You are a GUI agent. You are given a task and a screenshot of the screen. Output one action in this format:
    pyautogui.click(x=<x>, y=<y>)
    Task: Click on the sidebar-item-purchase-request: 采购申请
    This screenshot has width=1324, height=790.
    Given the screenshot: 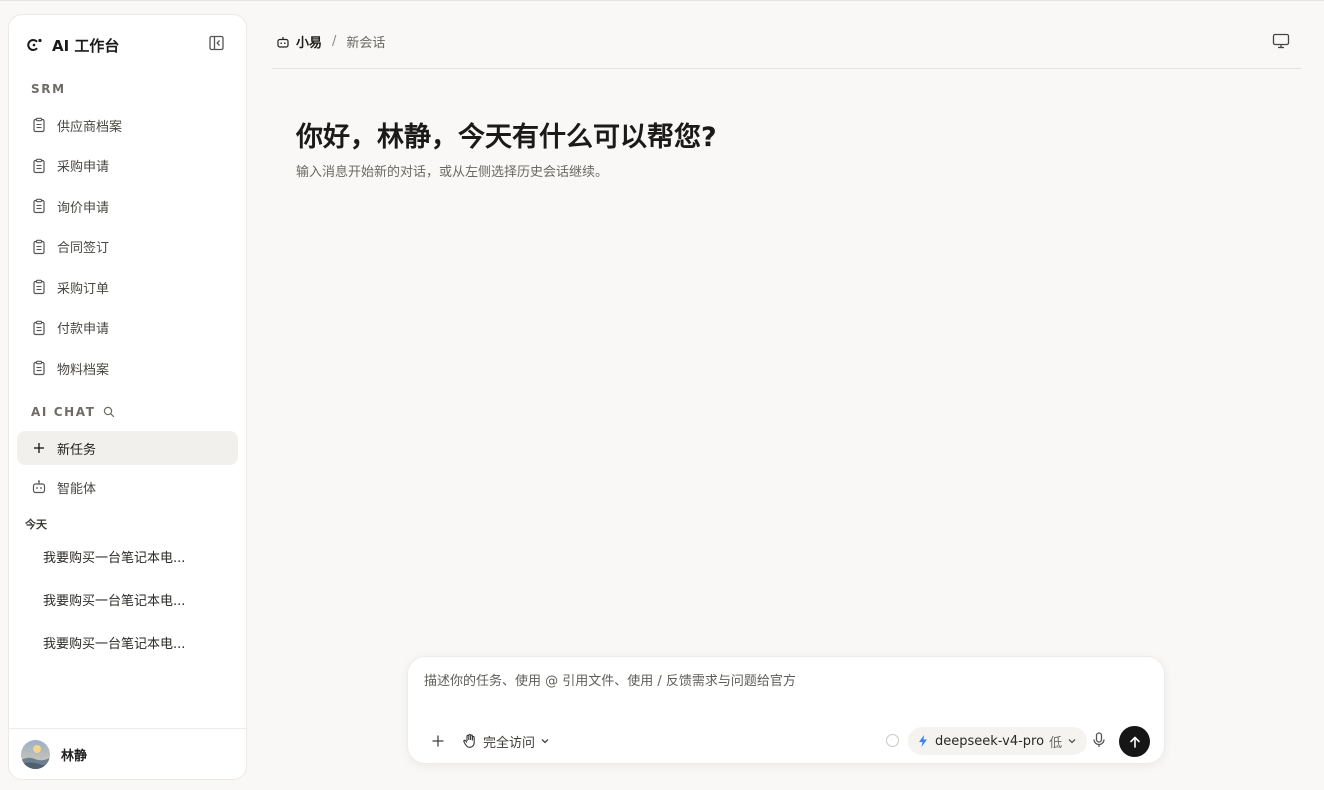 What is the action you would take?
    pyautogui.click(x=127, y=166)
    